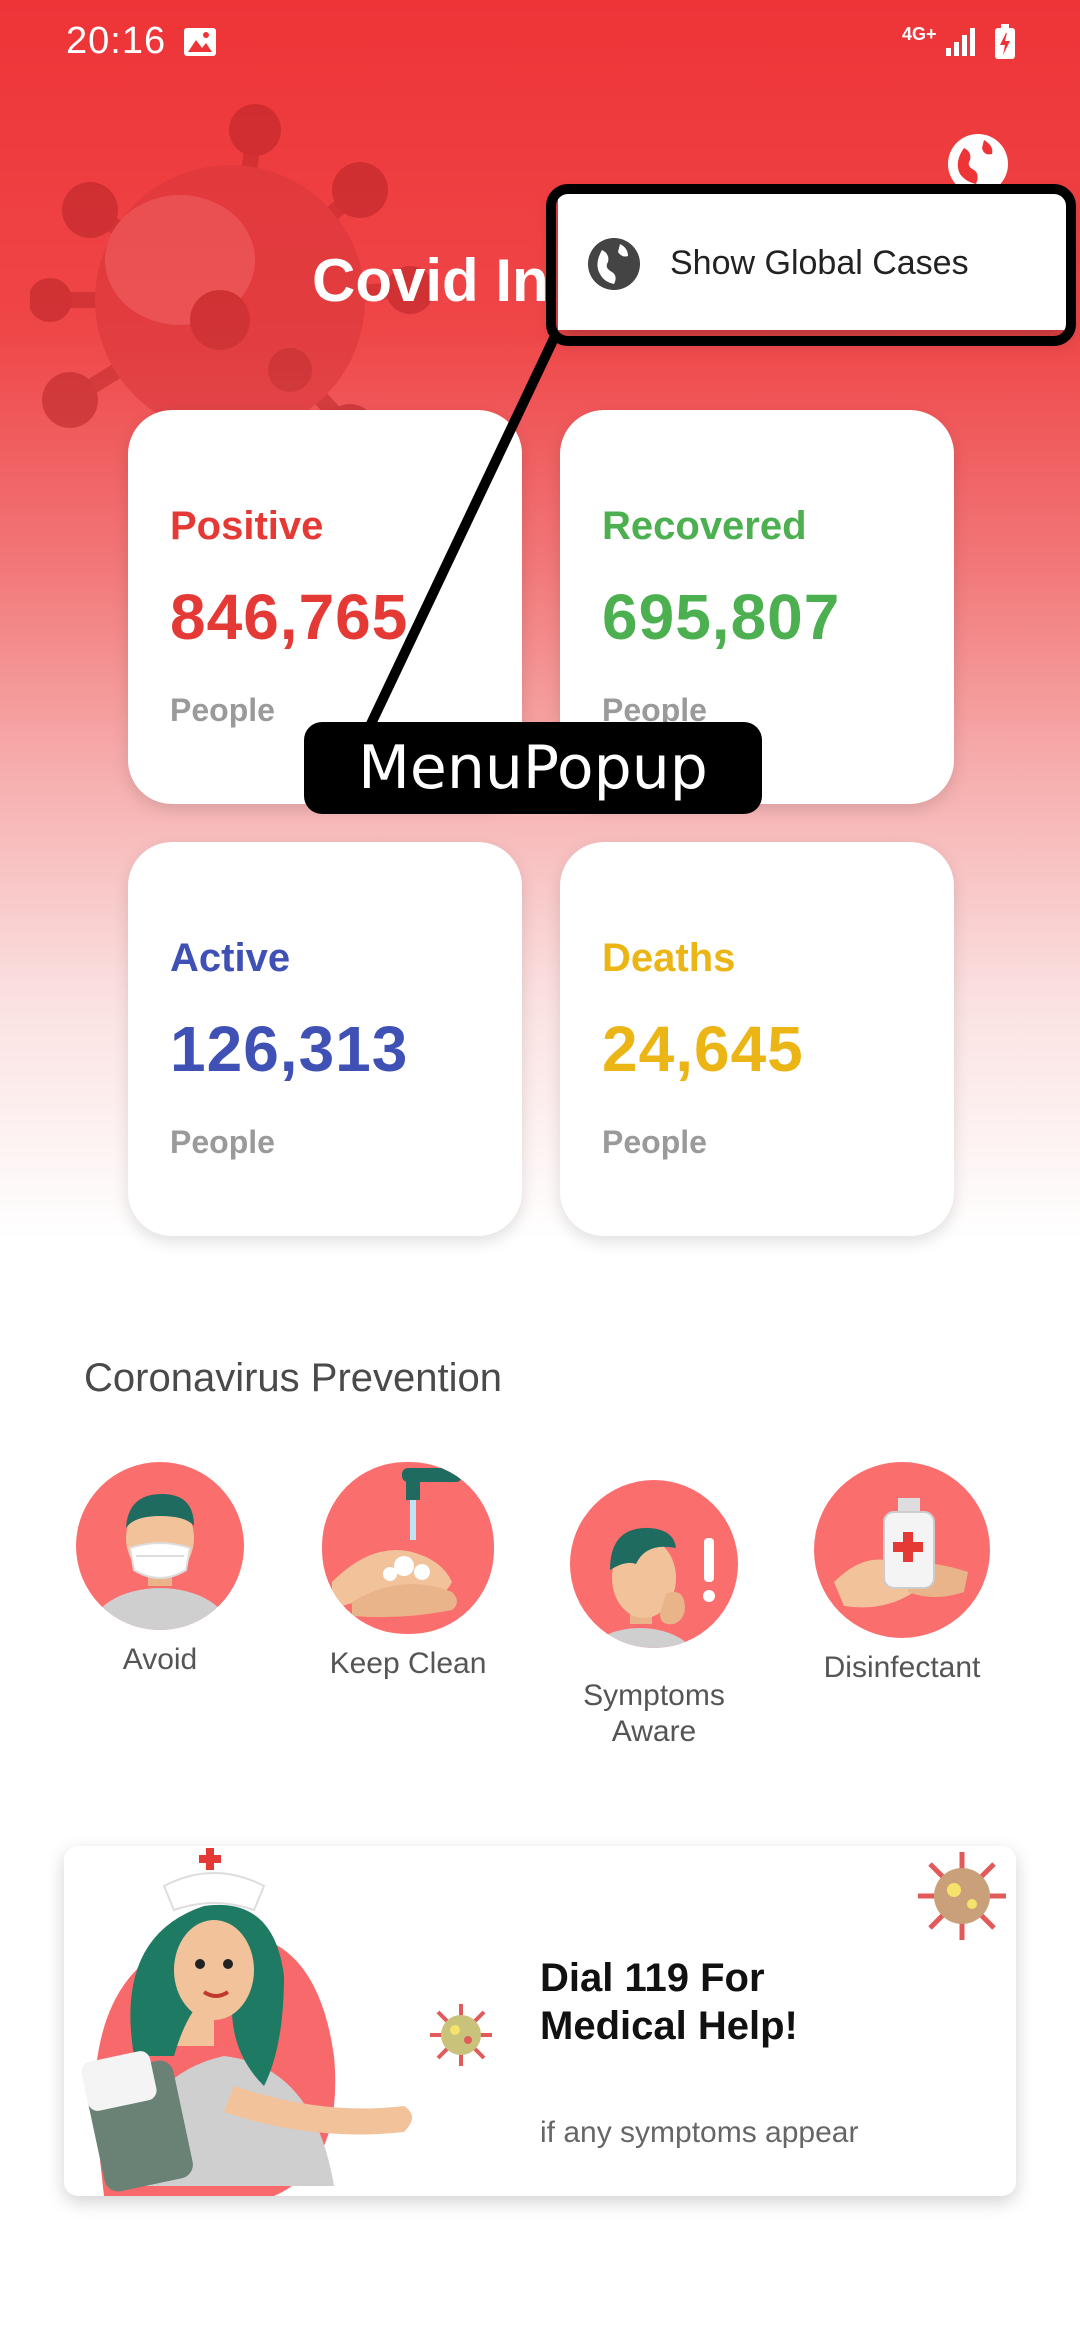 The image size is (1080, 2340). Describe the element at coordinates (533, 768) in the screenshot. I see `annotation-tag: MenuPopup` at that location.